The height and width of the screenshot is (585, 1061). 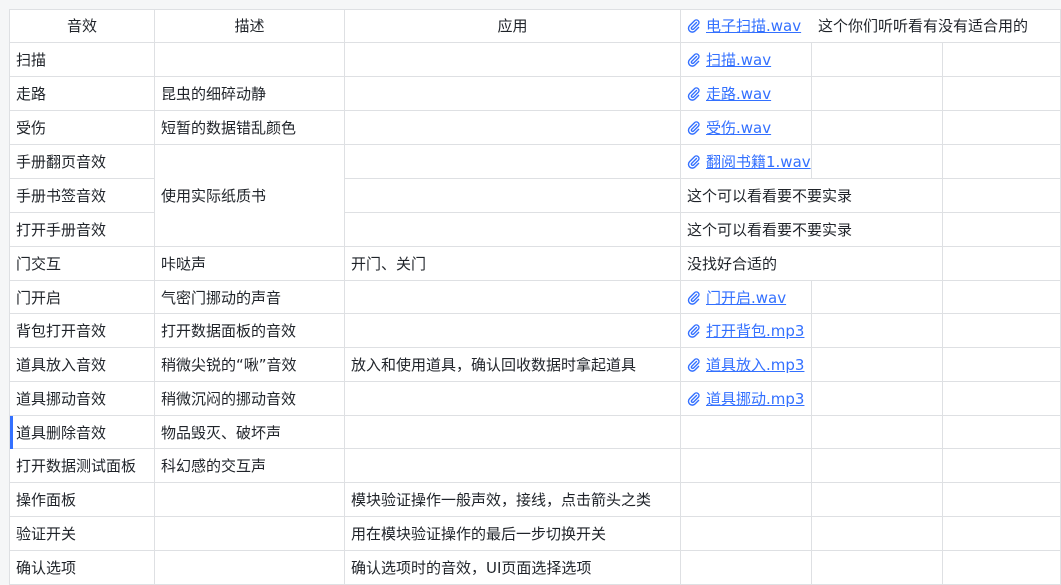 What do you see at coordinates (82, 26) in the screenshot?
I see `header-sound: 音效` at bounding box center [82, 26].